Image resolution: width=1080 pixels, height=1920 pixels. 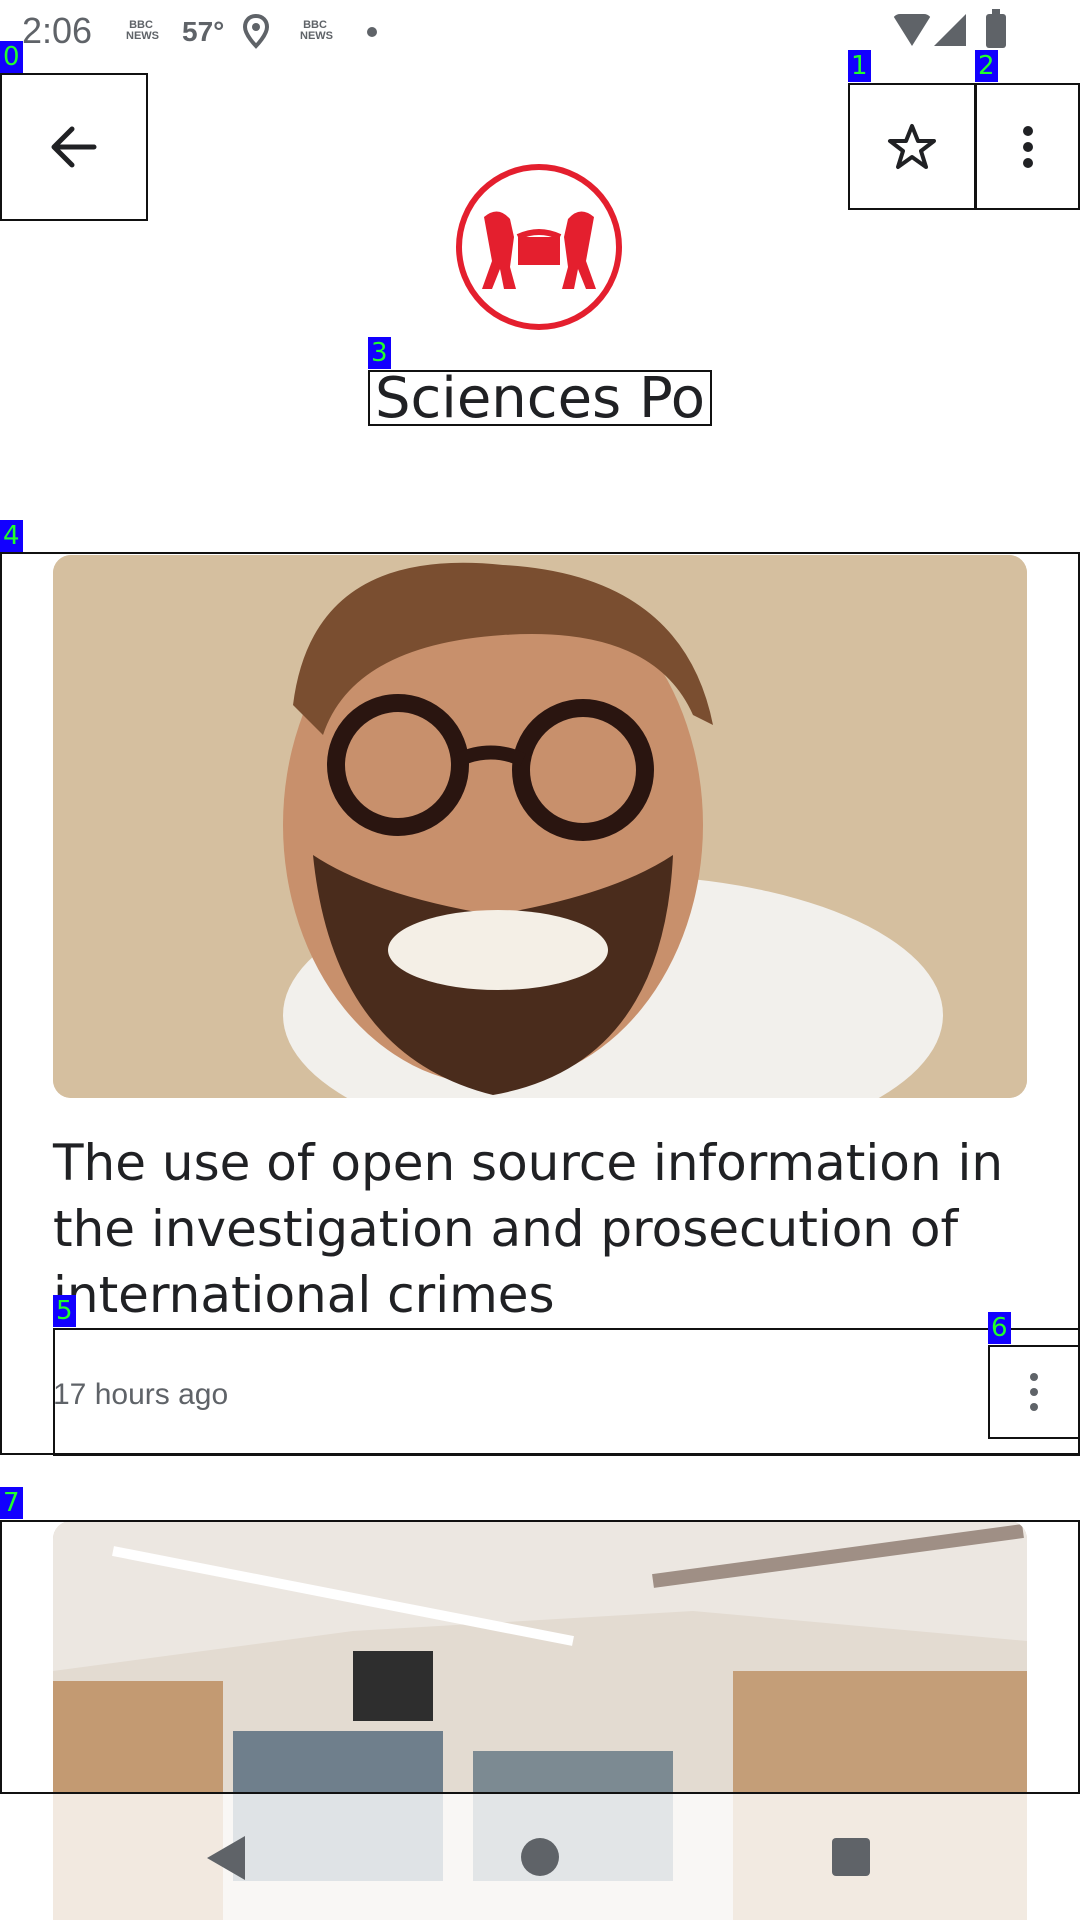 What do you see at coordinates (540, 398) in the screenshot?
I see `page-title: Sciences Po` at bounding box center [540, 398].